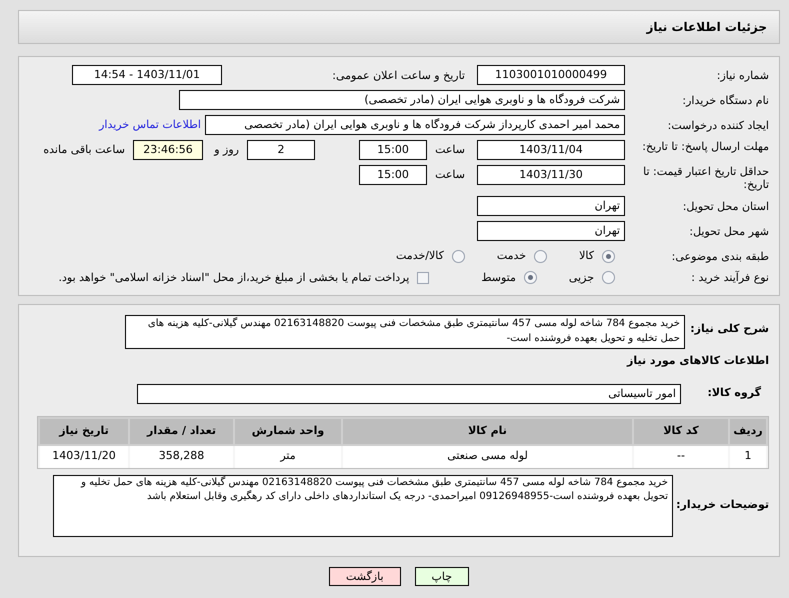  What do you see at coordinates (551, 231) in the screenshot?
I see `city-field: تهران` at bounding box center [551, 231].